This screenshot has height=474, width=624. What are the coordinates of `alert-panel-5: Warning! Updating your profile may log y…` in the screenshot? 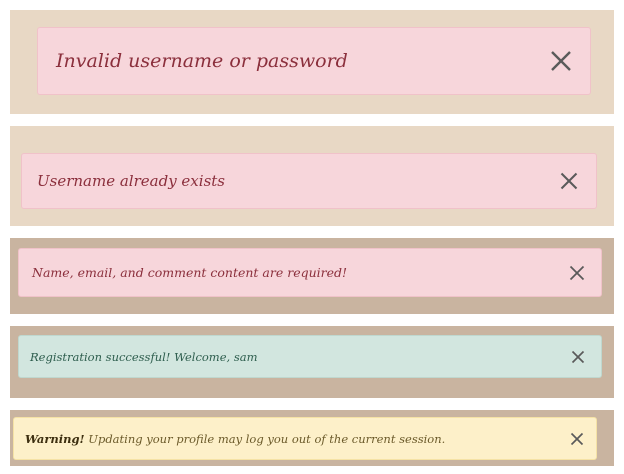 It's located at (312, 438).